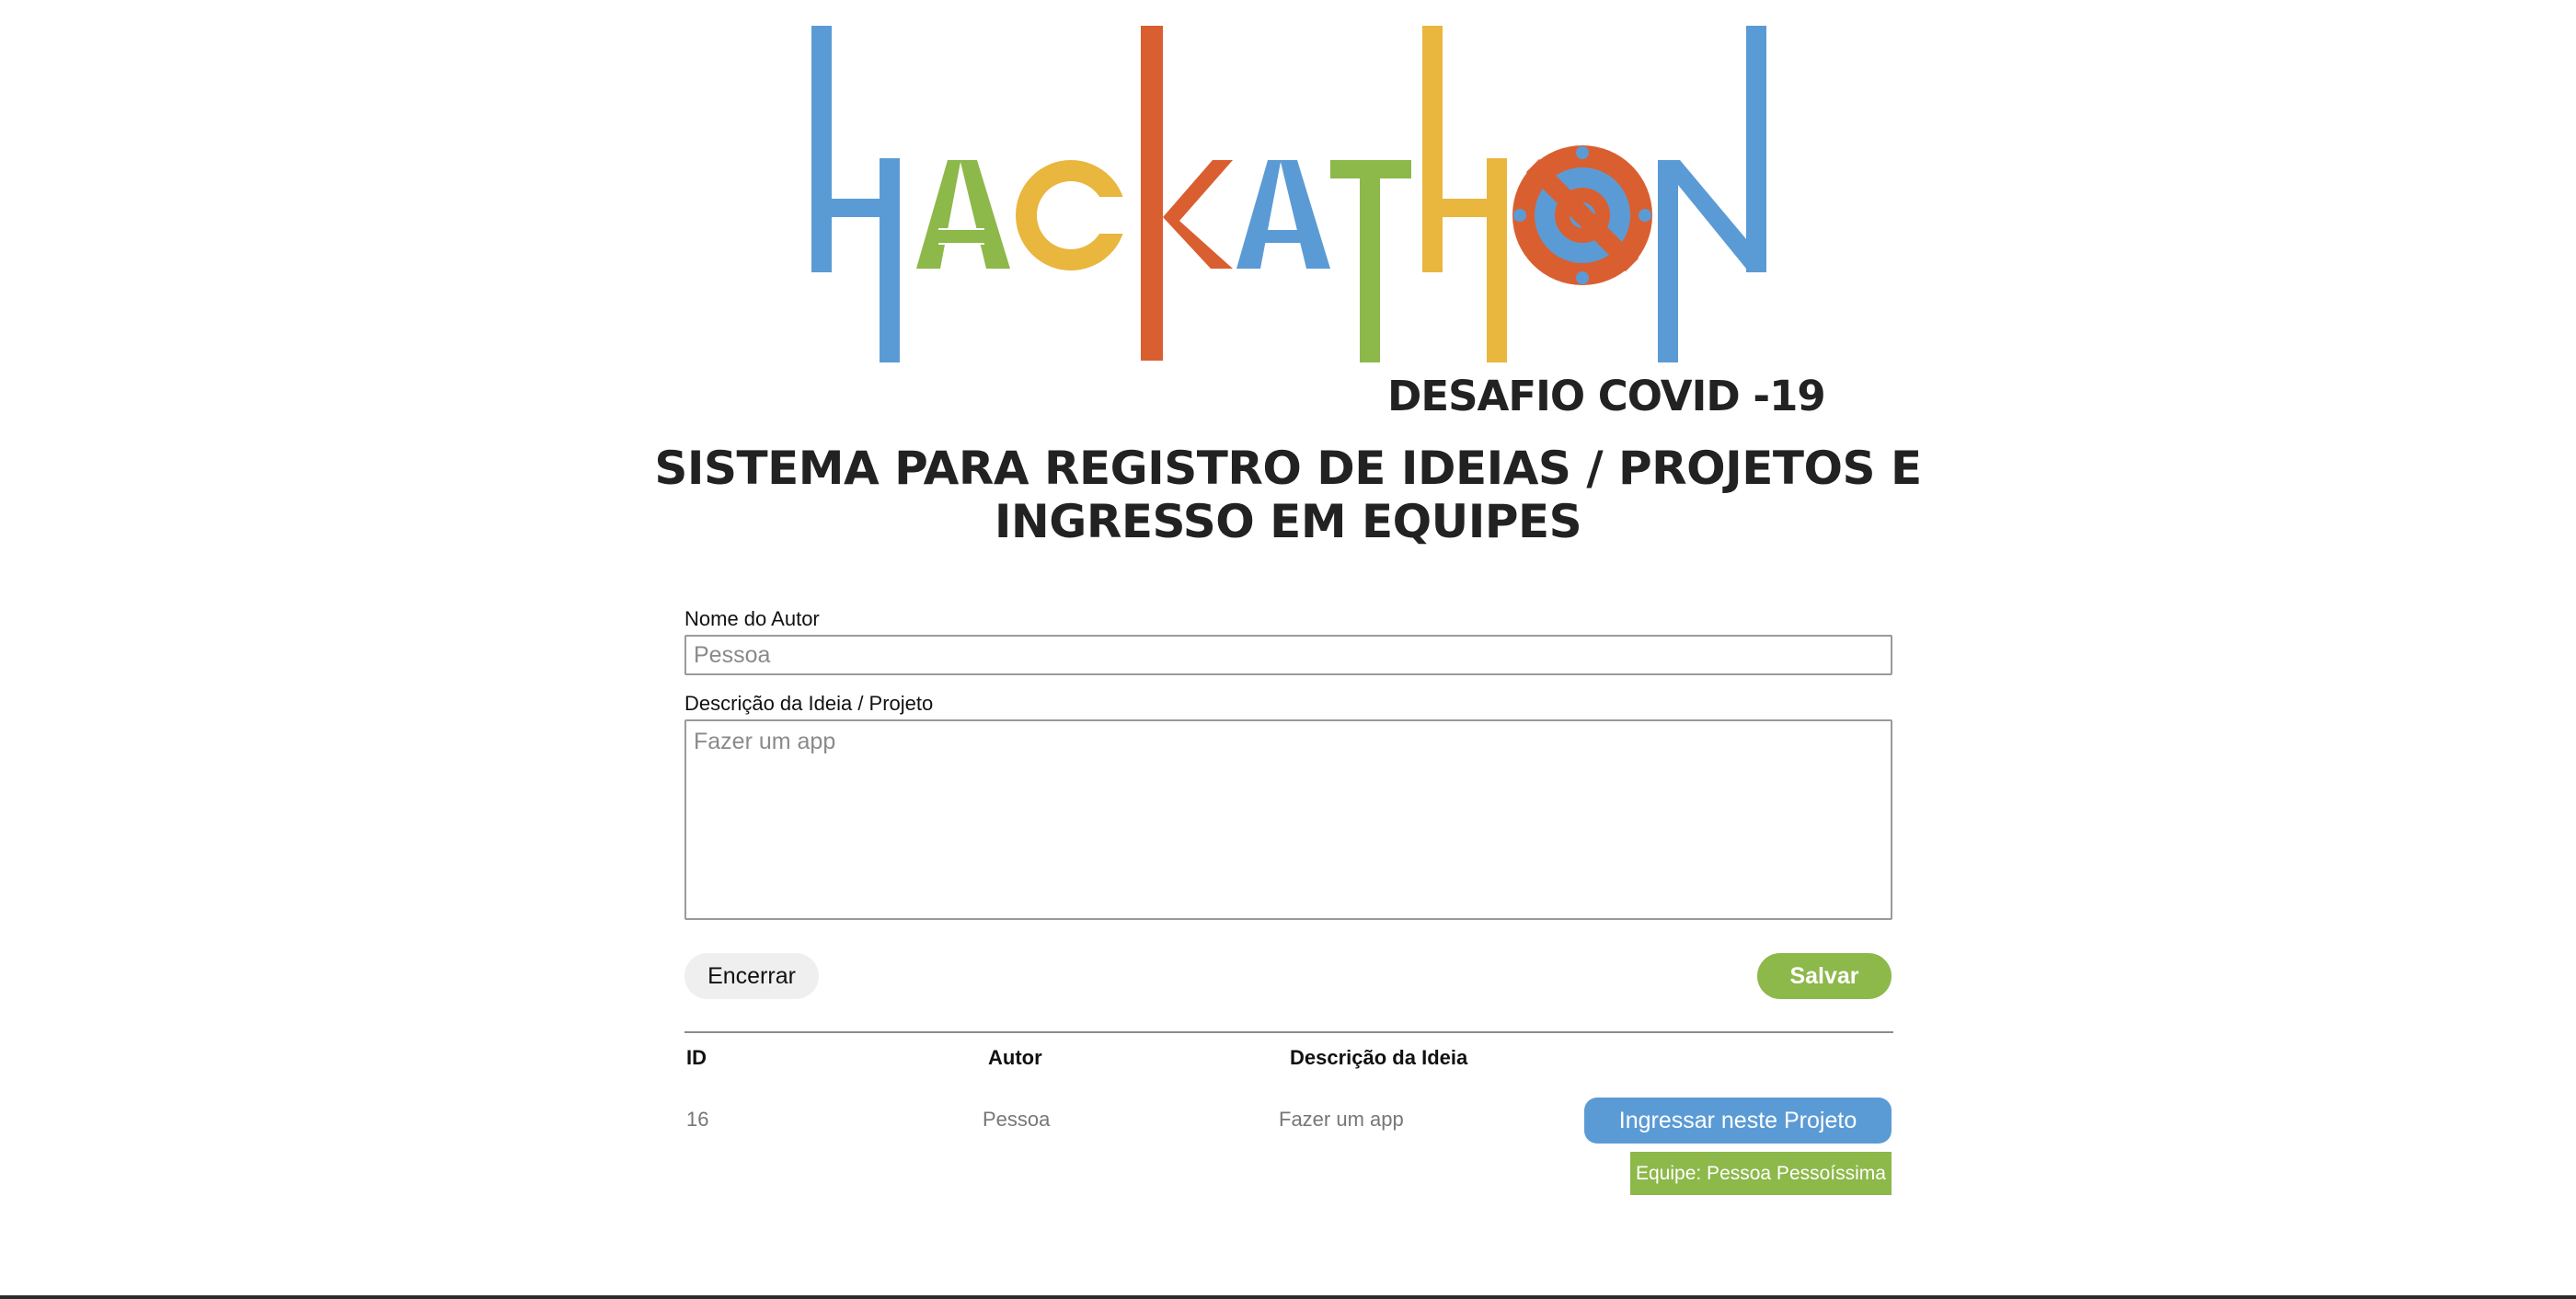 The height and width of the screenshot is (1299, 2576). Describe the element at coordinates (696, 1057) in the screenshot. I see `table-header-id: ID` at that location.